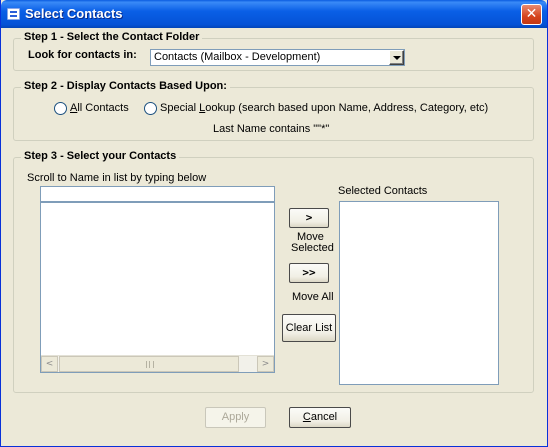 The image size is (548, 447). What do you see at coordinates (117, 178) in the screenshot?
I see `scroll-to-name-label: Scroll to Name in list by typing below` at bounding box center [117, 178].